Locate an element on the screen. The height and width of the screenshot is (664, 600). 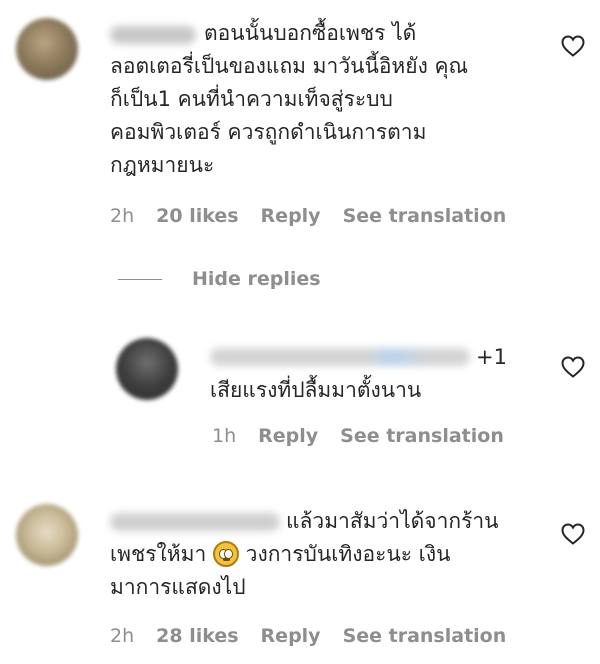
username-blurred is located at coordinates (340, 357).